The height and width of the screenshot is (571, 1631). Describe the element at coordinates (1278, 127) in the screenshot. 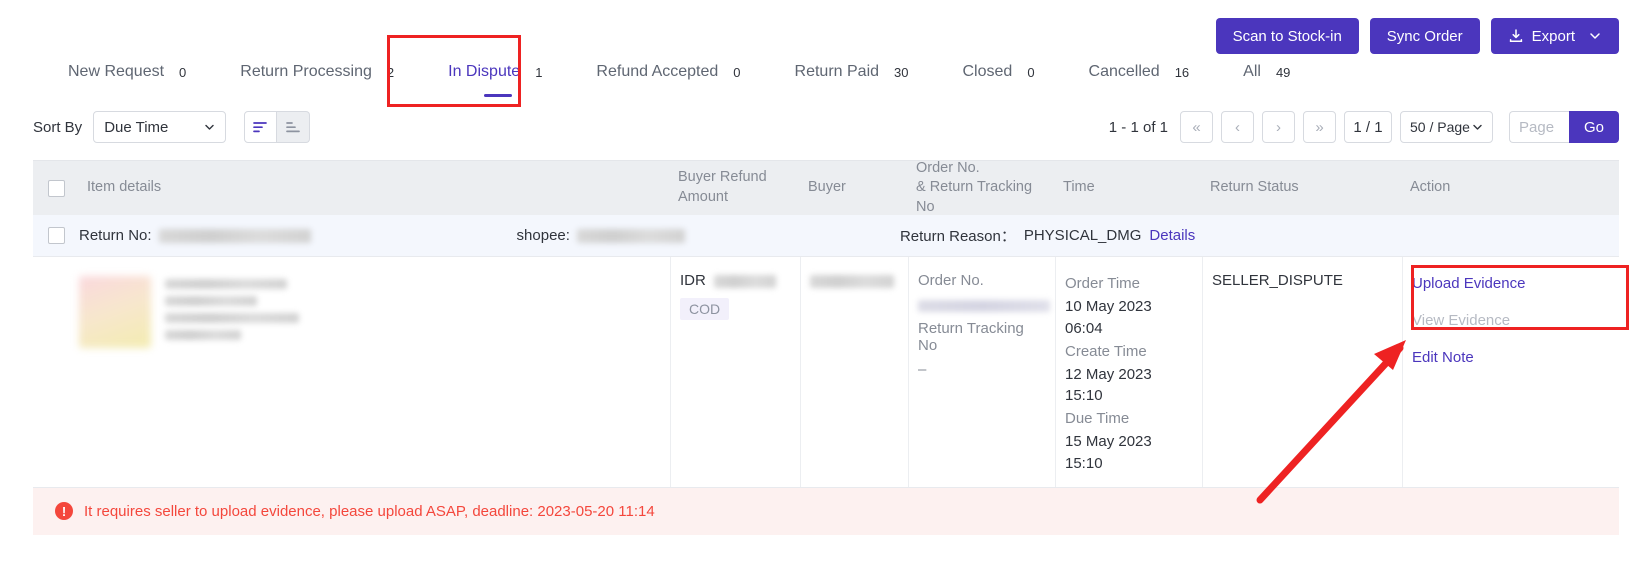

I see `next-page-button: ›` at that location.